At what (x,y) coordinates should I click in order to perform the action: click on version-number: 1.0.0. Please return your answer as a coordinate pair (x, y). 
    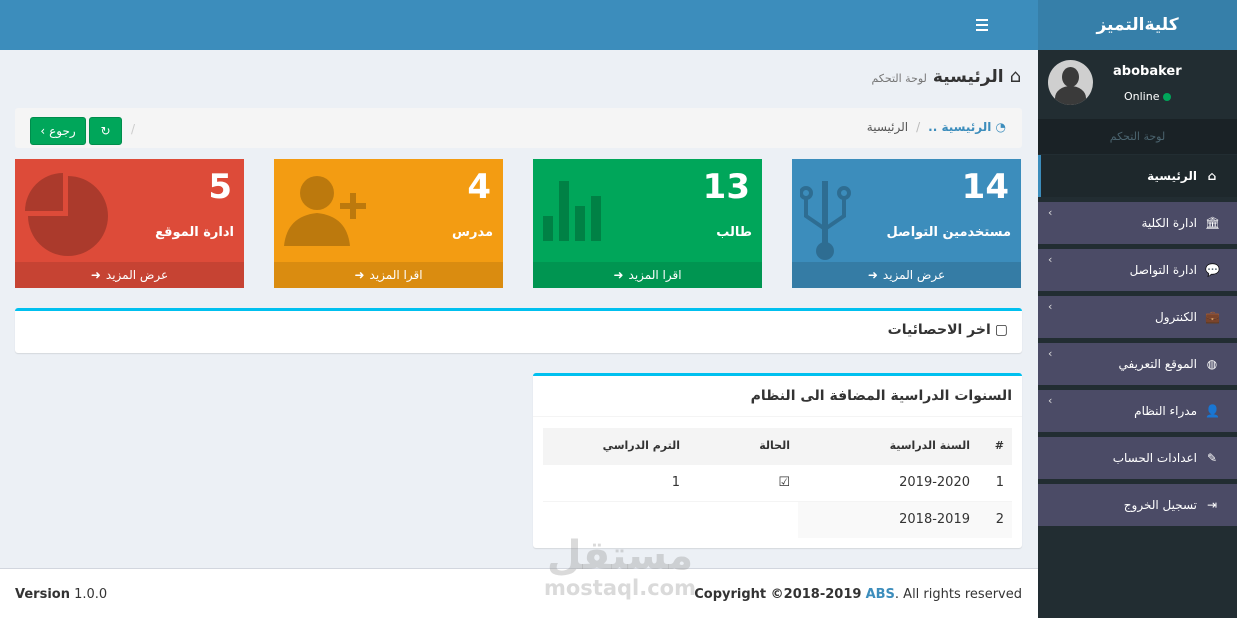
    Looking at the image, I should click on (91, 594).